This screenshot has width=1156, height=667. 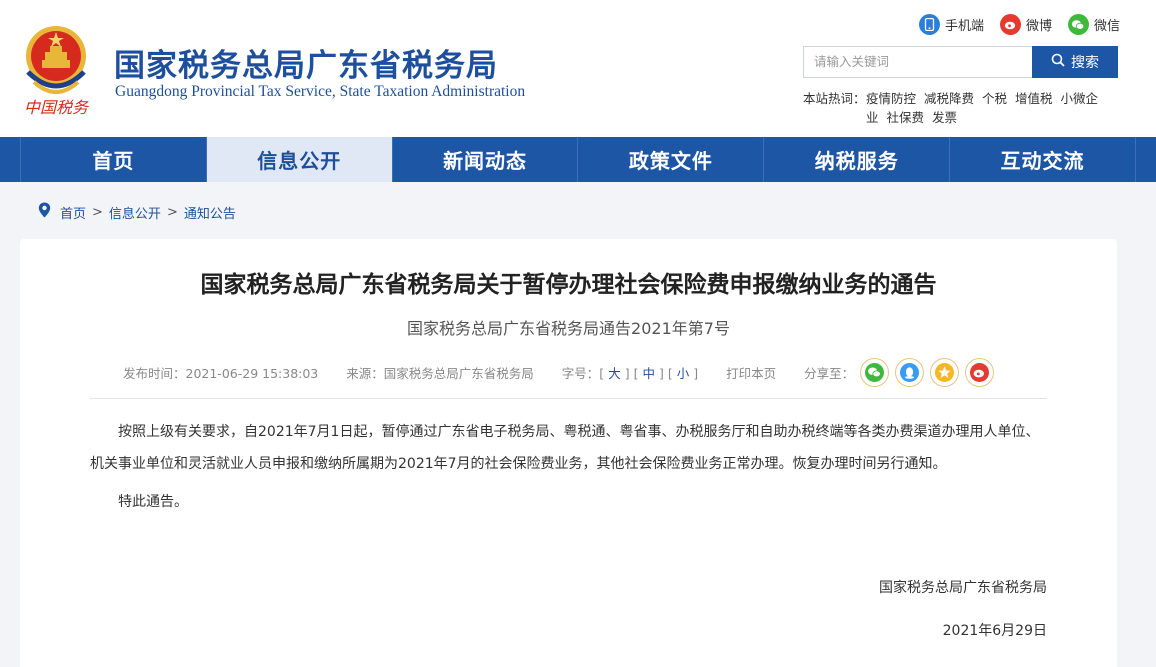 I want to click on nav-item-policy: 政策文件, so click(x=671, y=159).